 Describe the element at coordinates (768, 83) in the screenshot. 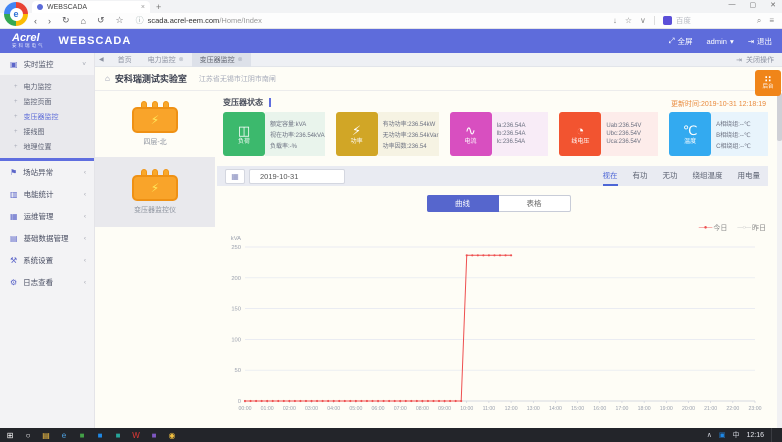

I see `backend-button: ∷ 后台` at that location.